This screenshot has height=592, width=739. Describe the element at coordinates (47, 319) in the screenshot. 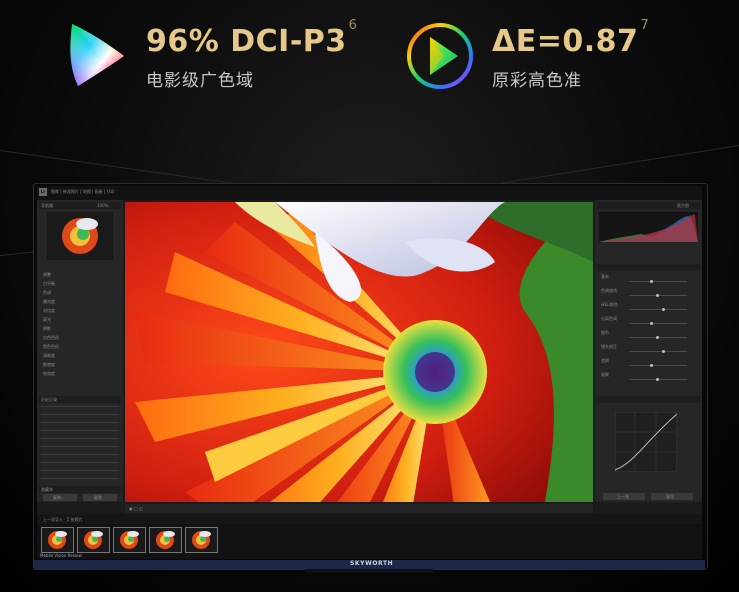

I see `left-menu-item: 高光` at that location.